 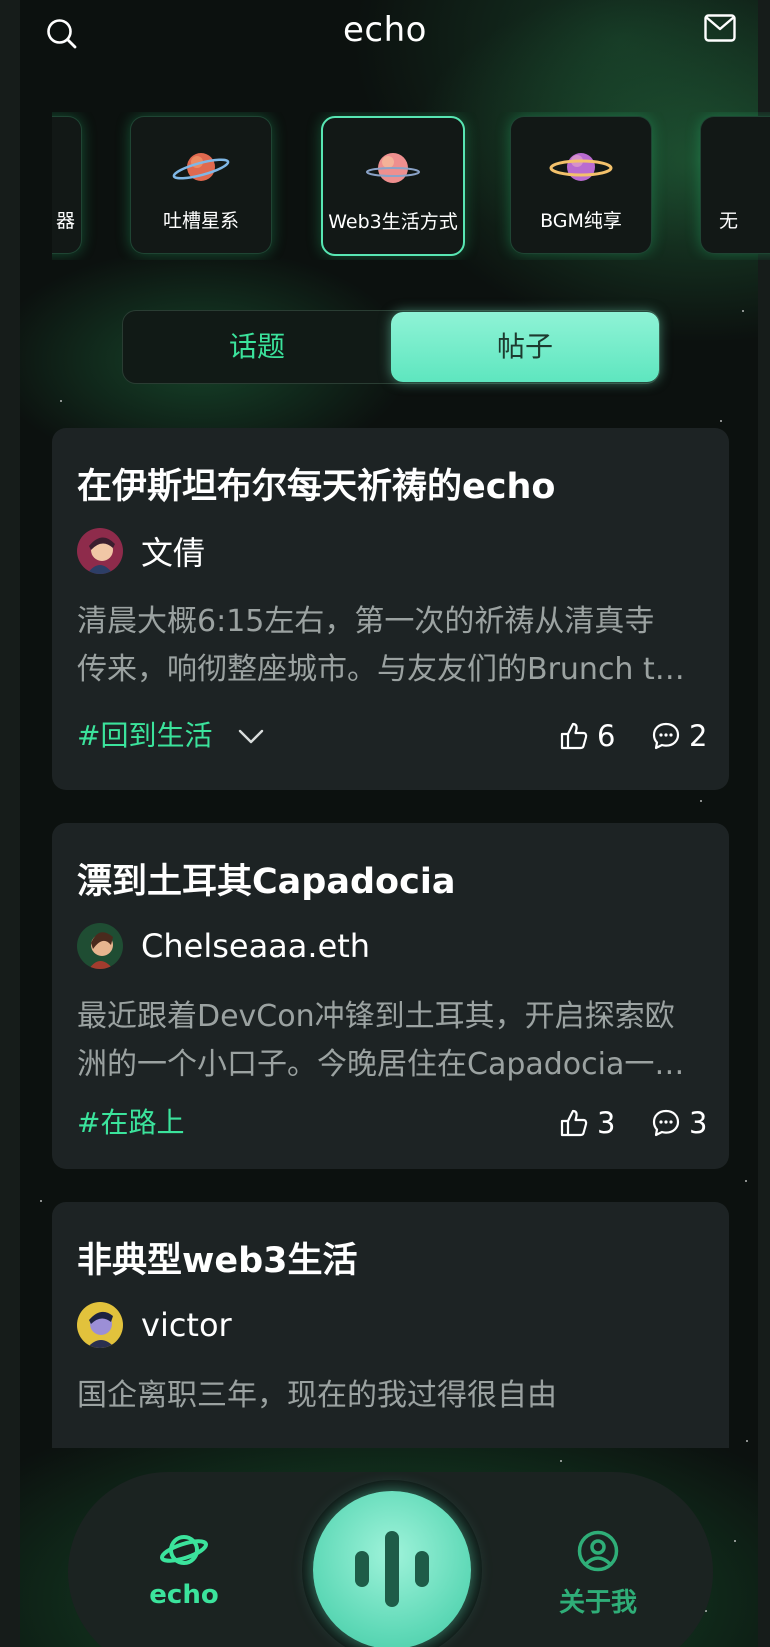 What do you see at coordinates (729, 221) in the screenshot?
I see `category-label: 无` at bounding box center [729, 221].